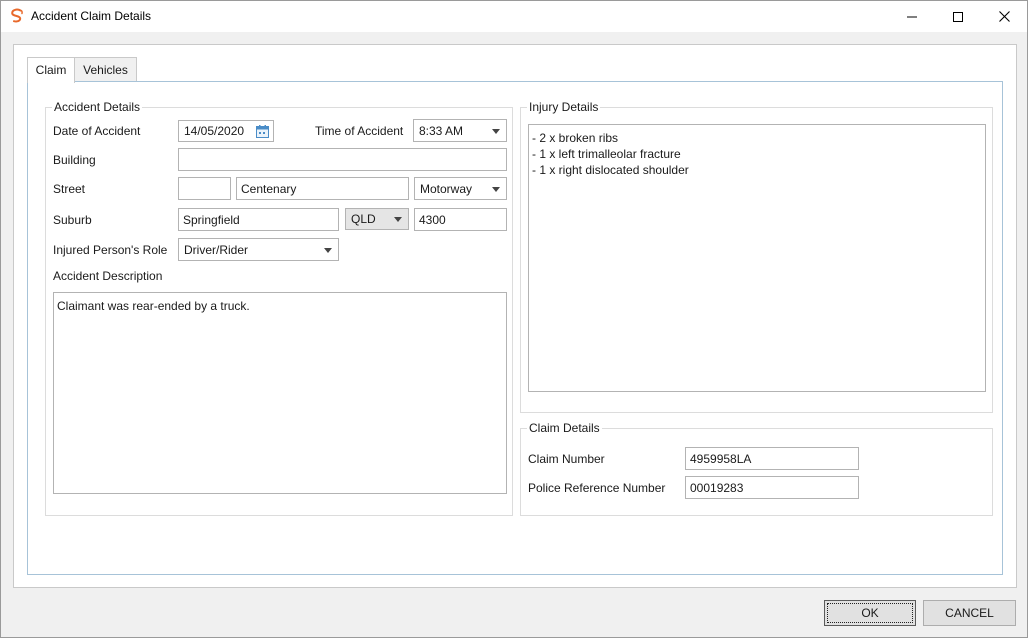  I want to click on maximize-button, so click(958, 16).